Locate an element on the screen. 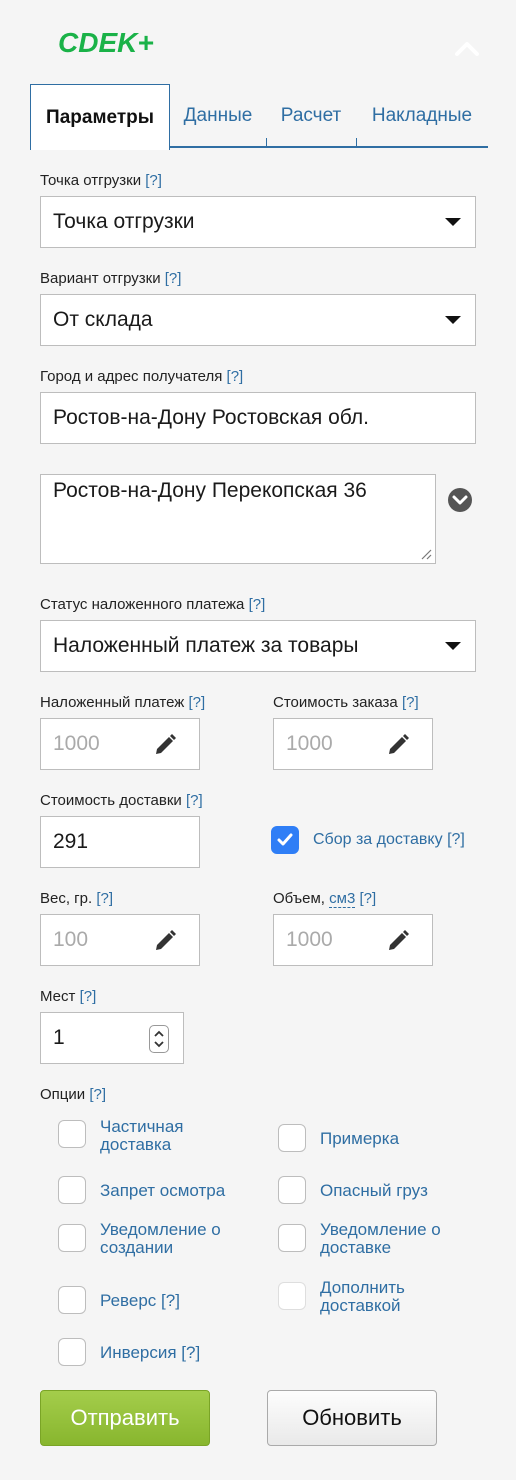 The height and width of the screenshot is (1480, 516). recipient-city-value: Ростов-на-Дону Ростовская обл. is located at coordinates (211, 417).